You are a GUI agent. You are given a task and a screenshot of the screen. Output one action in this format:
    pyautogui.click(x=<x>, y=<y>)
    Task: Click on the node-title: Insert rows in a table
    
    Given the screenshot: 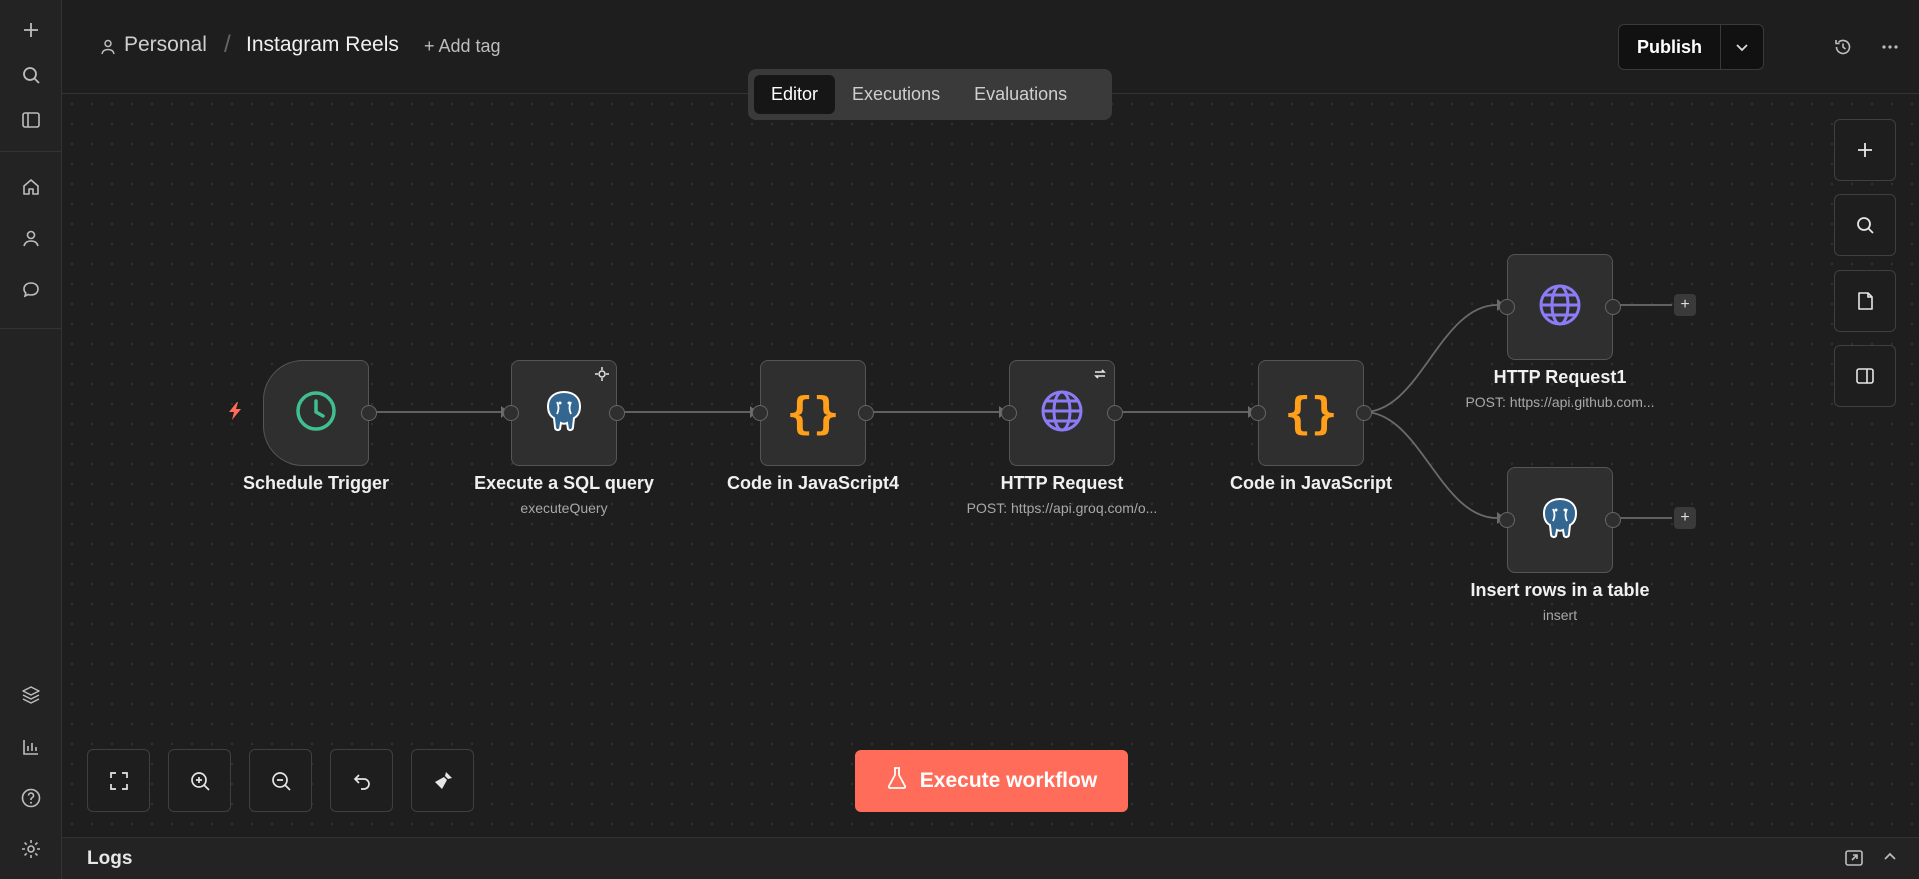 What is the action you would take?
    pyautogui.click(x=1560, y=590)
    